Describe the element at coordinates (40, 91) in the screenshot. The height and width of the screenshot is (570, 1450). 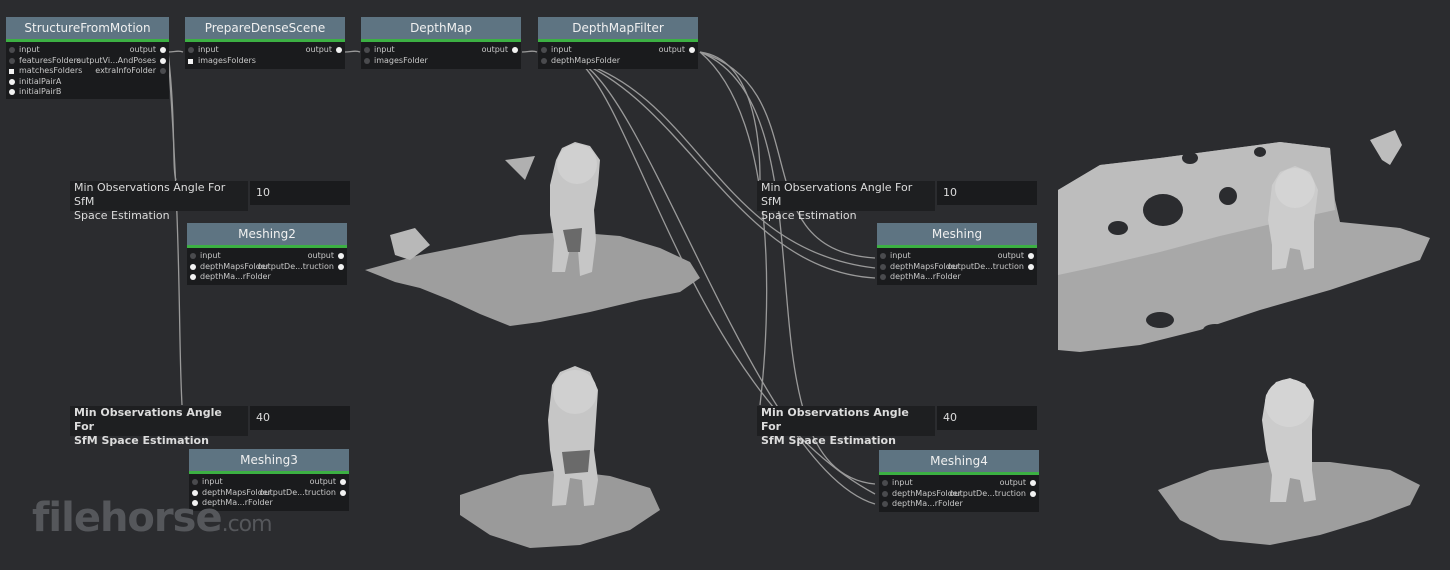
I see `port-label: initialPairB` at that location.